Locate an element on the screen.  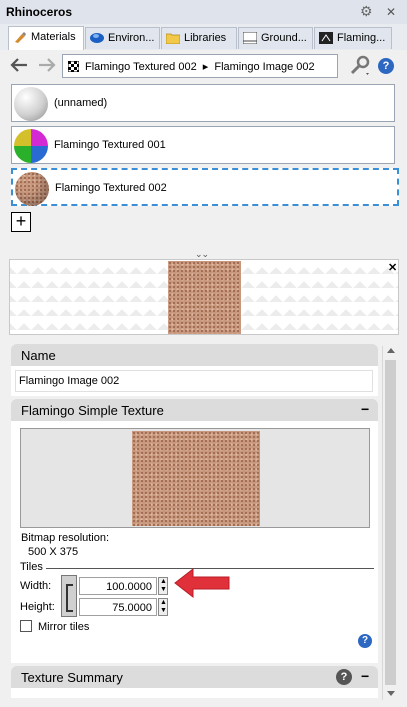
add-material-button: + is located at coordinates (21, 222).